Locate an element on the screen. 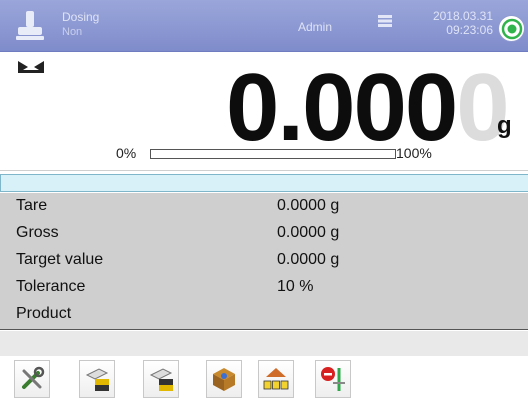  date-time: 2018.03.31 09:23:06 is located at coordinates (434, 23).